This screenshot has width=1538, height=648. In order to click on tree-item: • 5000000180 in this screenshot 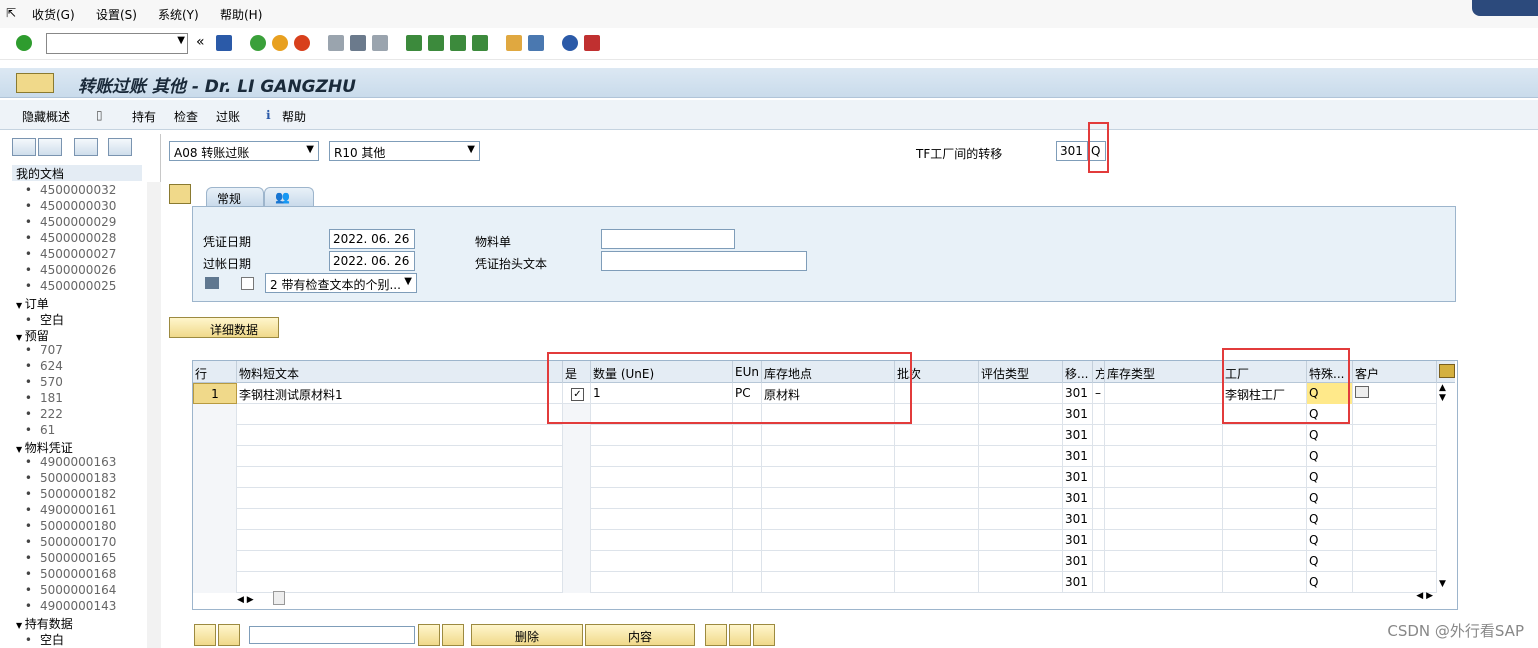, I will do `click(64, 526)`.